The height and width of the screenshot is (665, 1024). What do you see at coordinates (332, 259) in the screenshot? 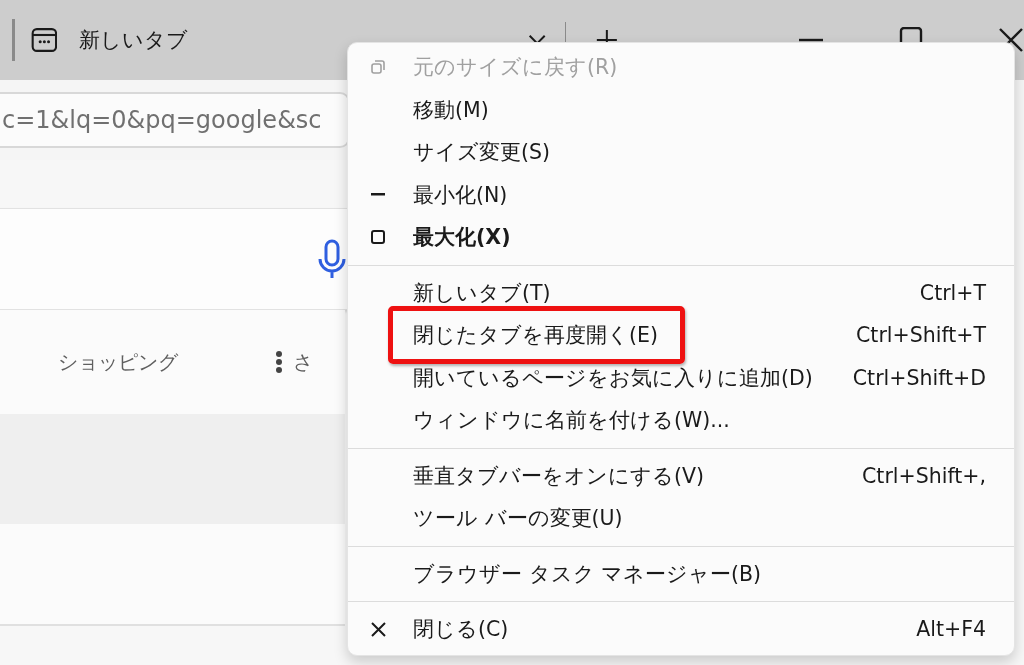
I see `microphone-icon` at bounding box center [332, 259].